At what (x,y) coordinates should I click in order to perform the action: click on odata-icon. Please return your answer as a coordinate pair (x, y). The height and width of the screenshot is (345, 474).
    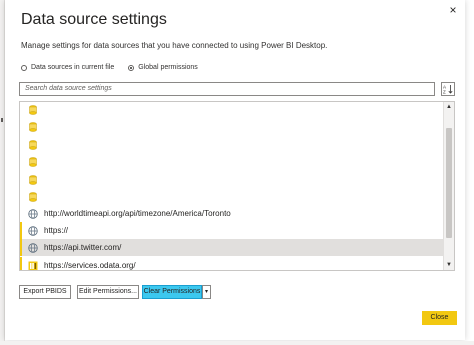
    Looking at the image, I should click on (33, 265).